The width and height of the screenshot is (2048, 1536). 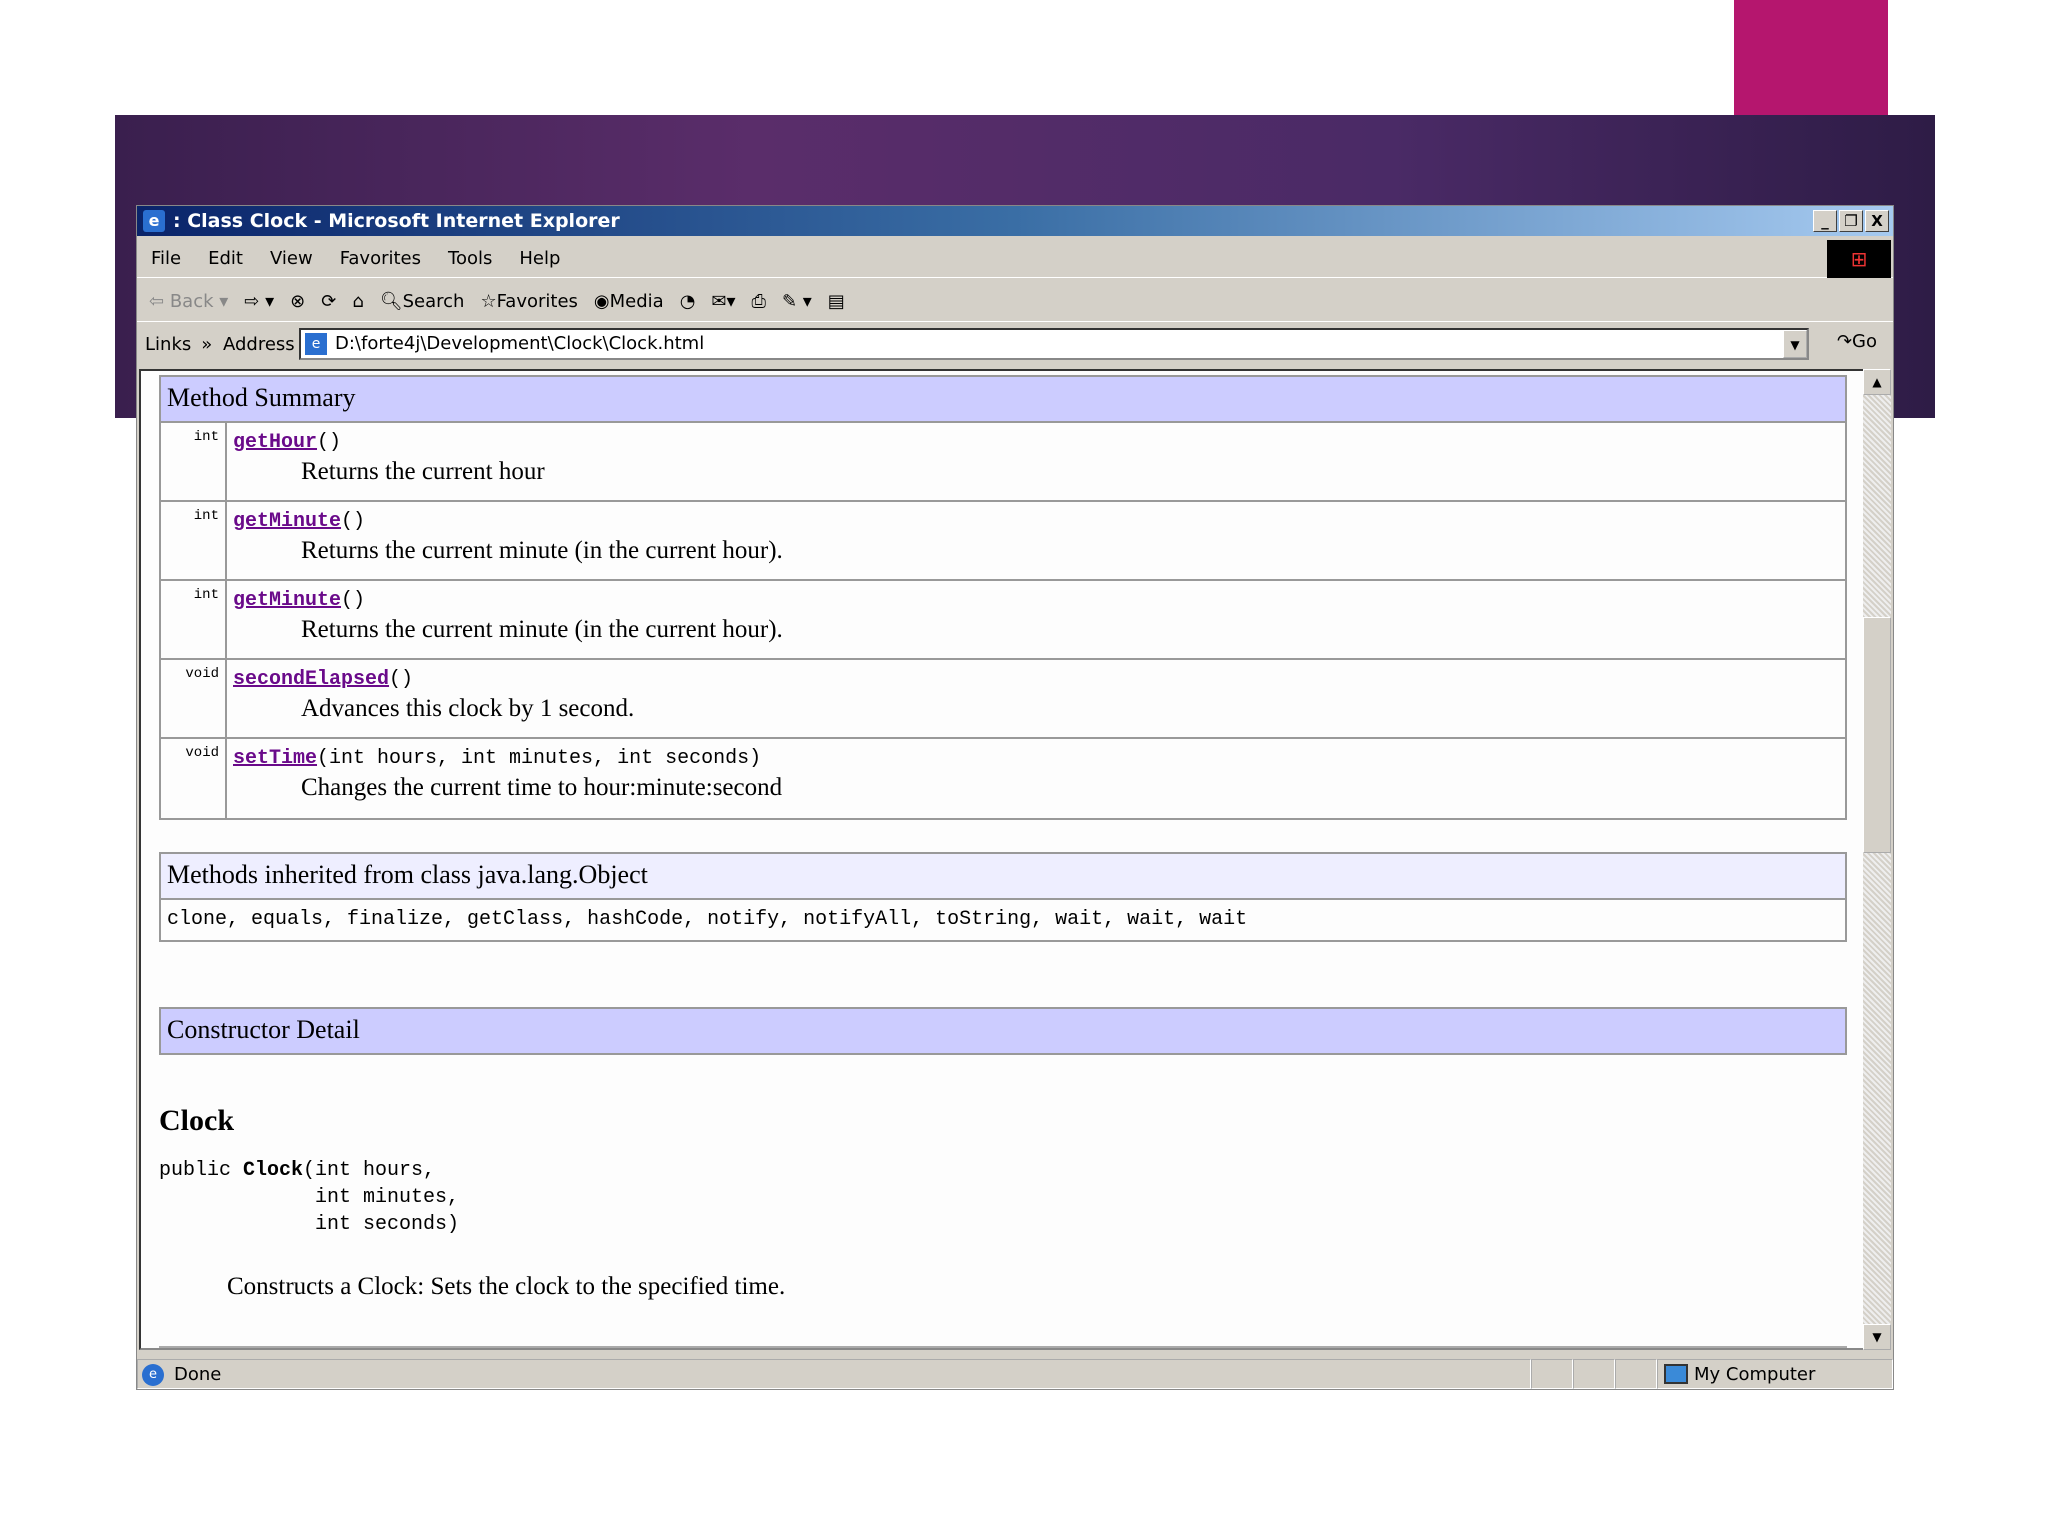 What do you see at coordinates (539, 758) in the screenshot?
I see `method-params: (int hours, int minutes, int seconds)` at bounding box center [539, 758].